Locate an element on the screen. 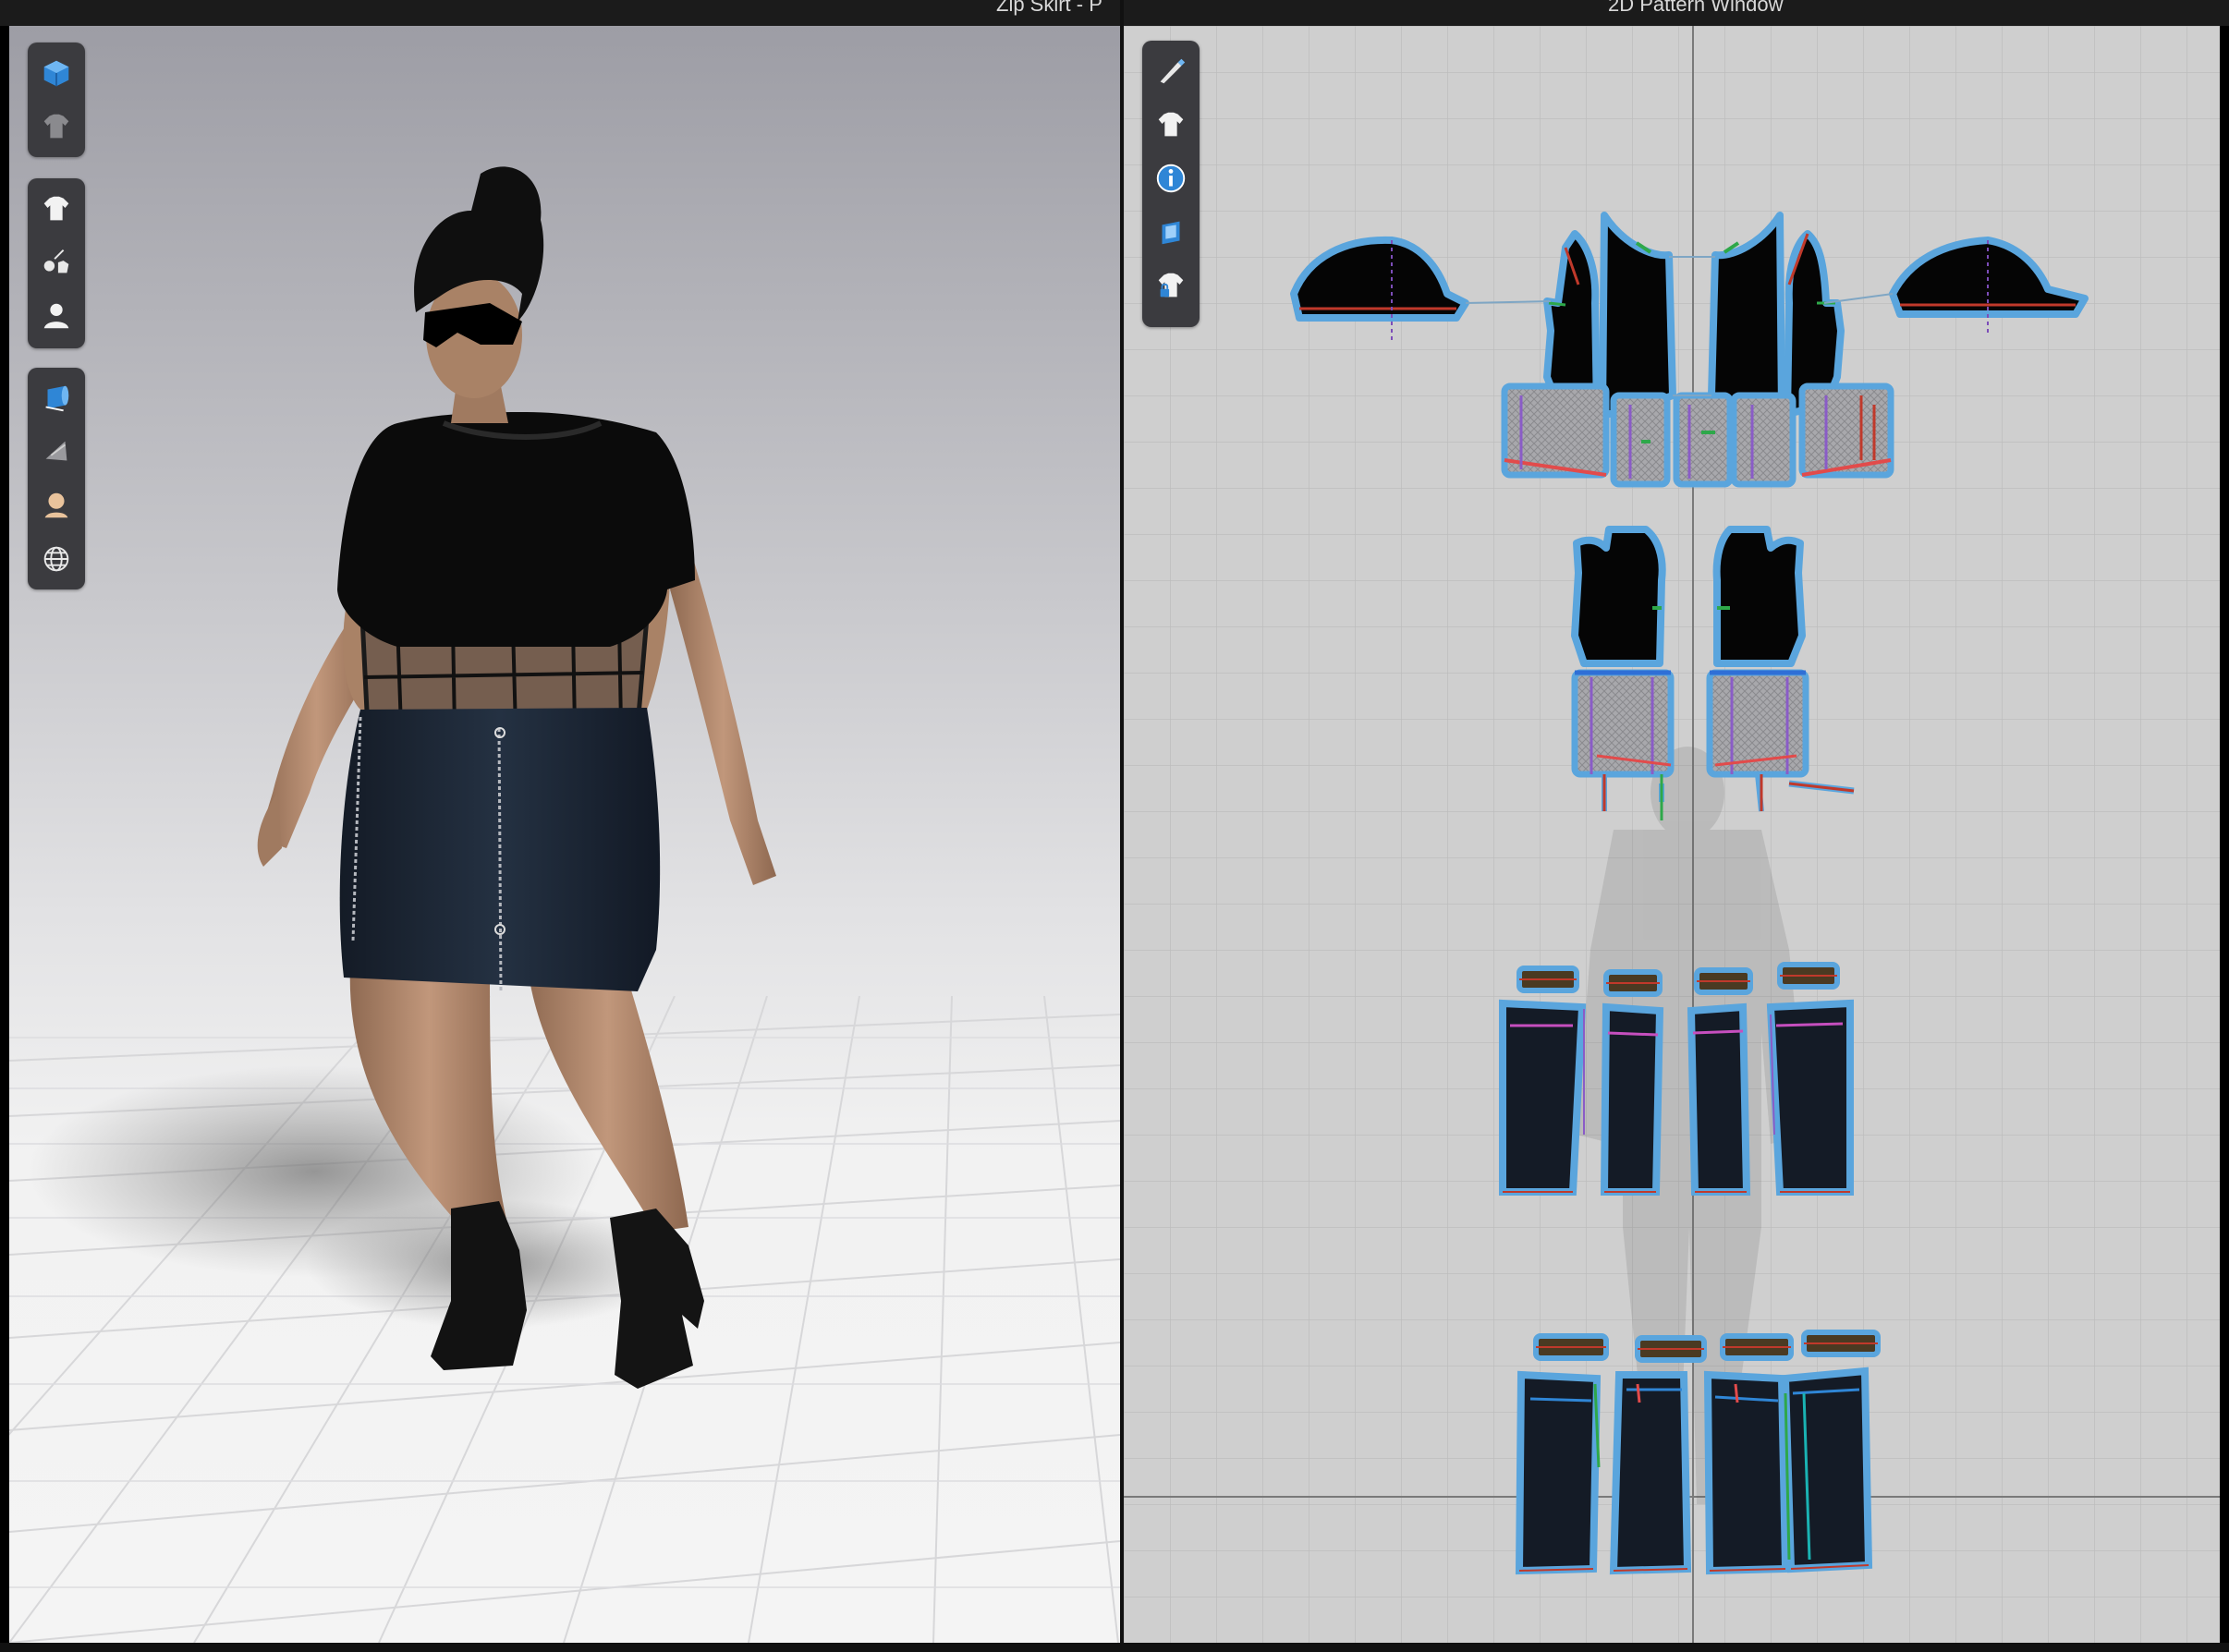 The height and width of the screenshot is (1652, 2229). pattern-window-title-bar: 2D Pattern Window is located at coordinates (1676, 13).